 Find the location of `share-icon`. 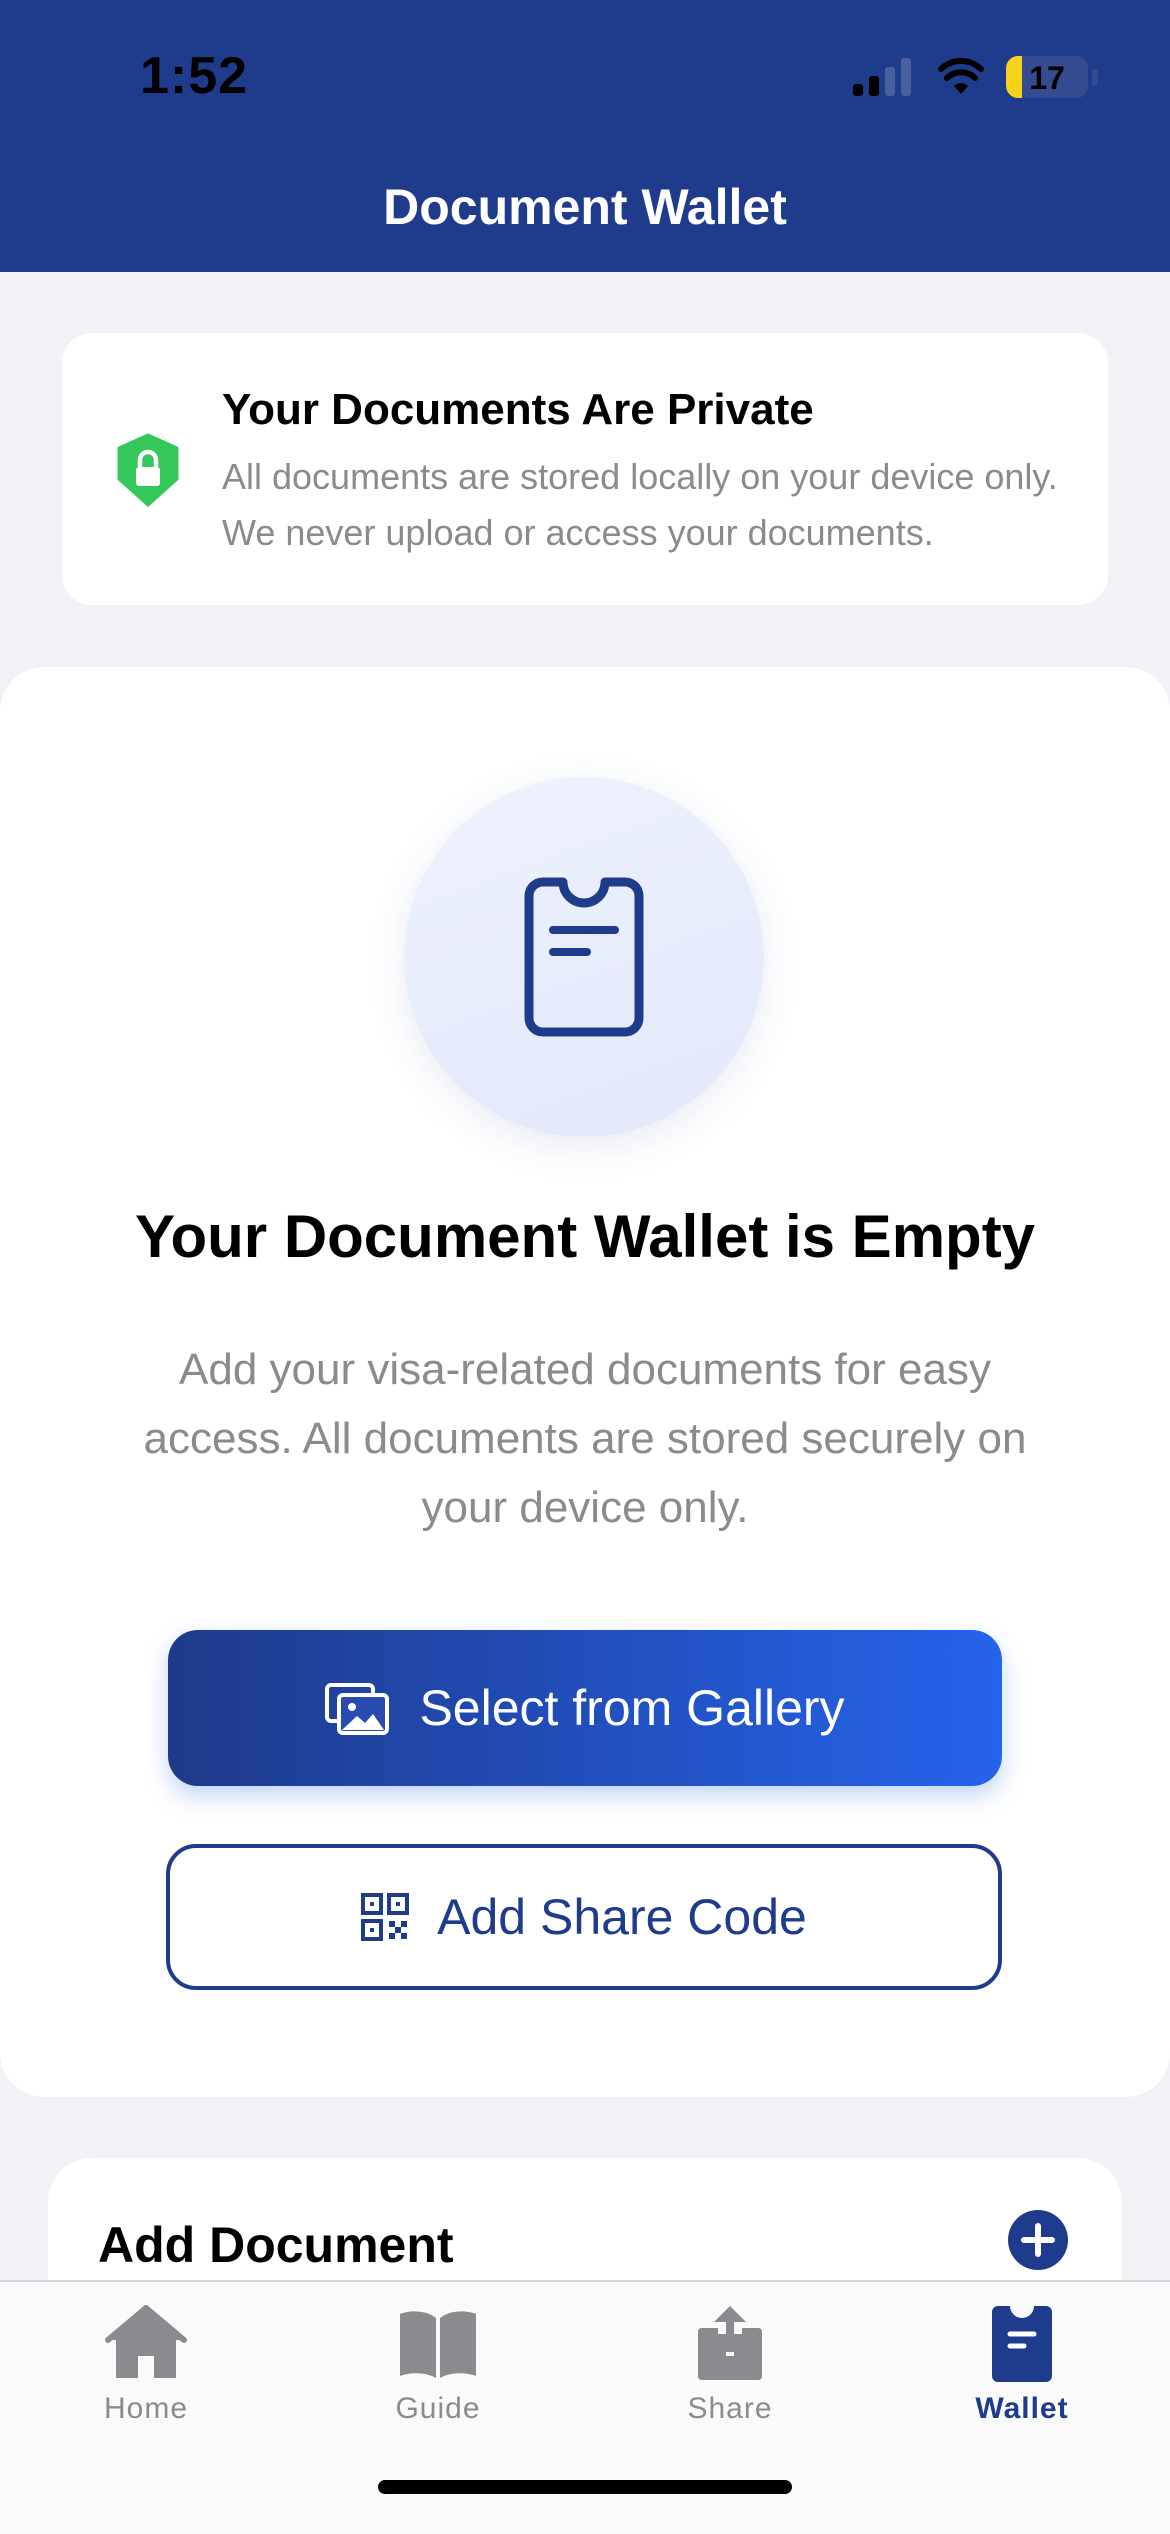

share-icon is located at coordinates (730, 2343).